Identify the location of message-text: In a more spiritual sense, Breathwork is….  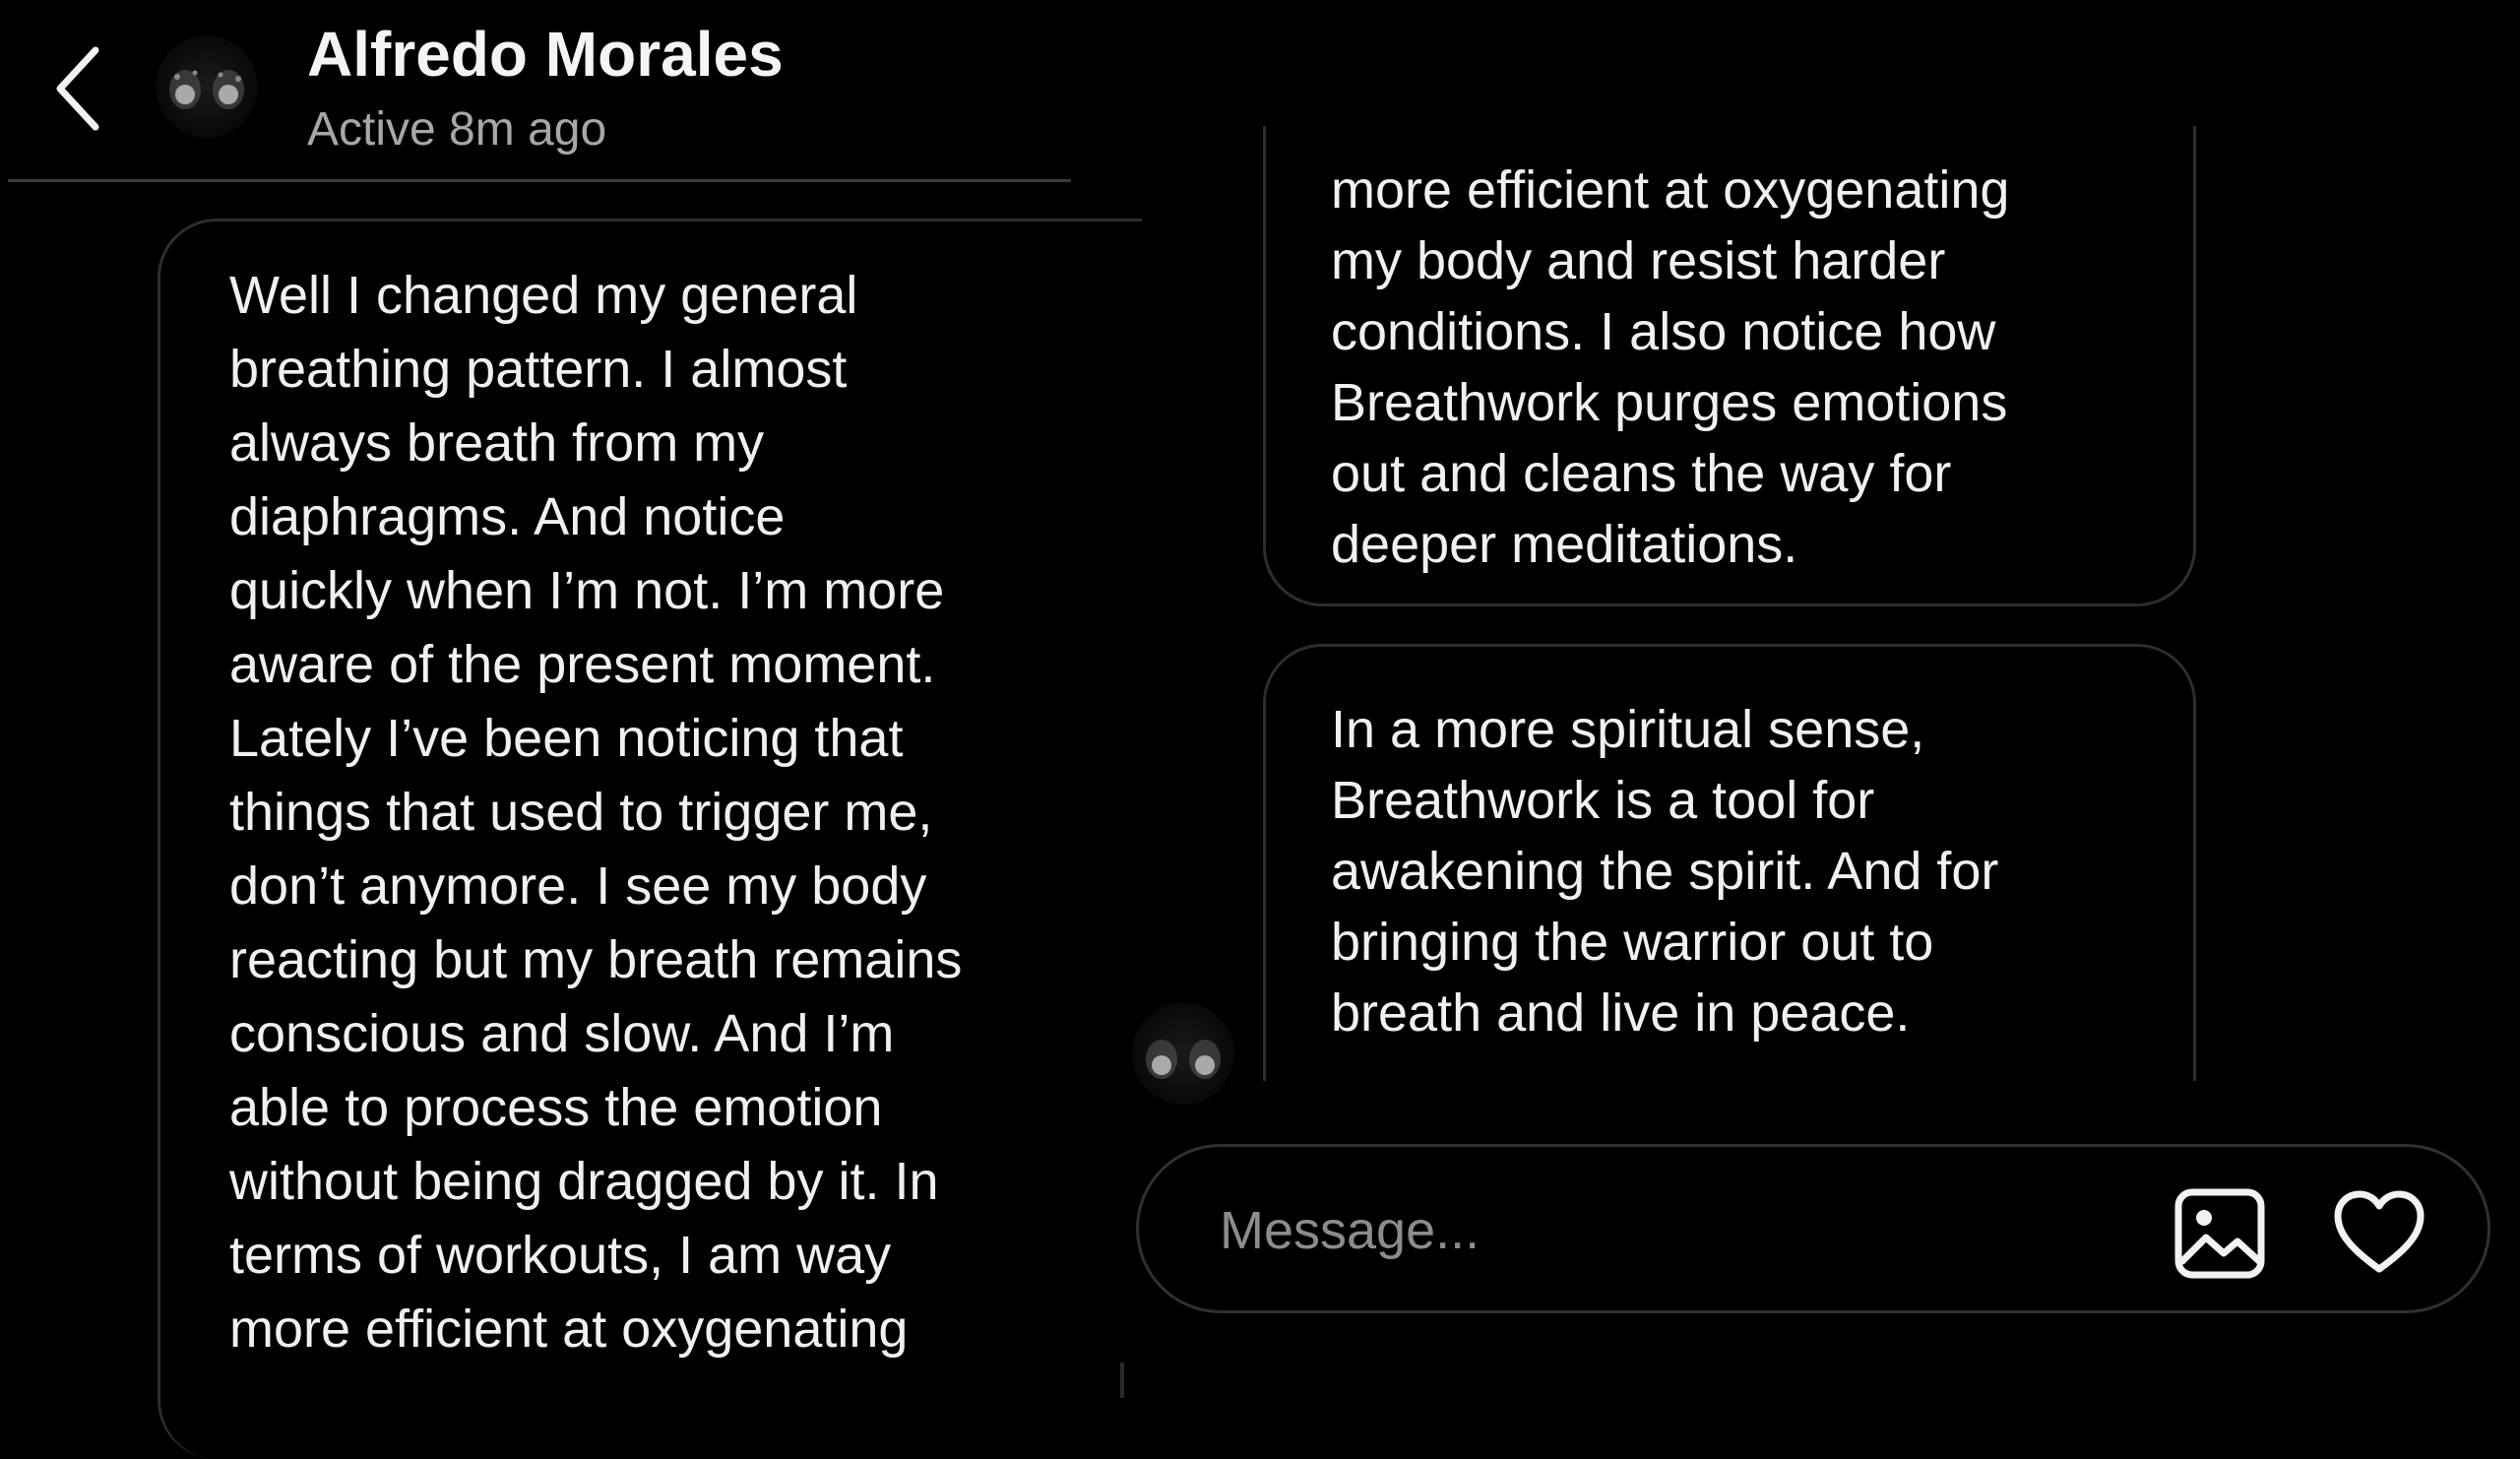
(1665, 871).